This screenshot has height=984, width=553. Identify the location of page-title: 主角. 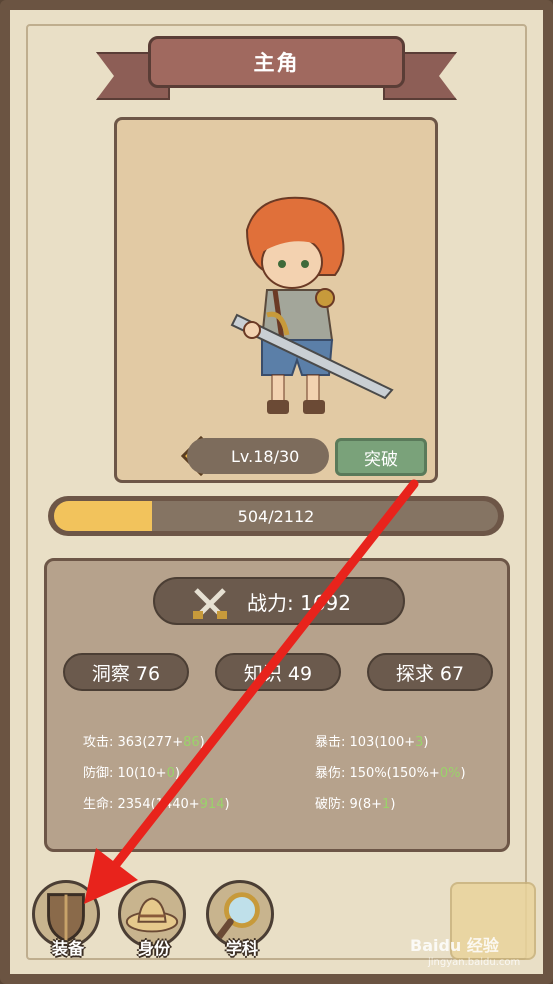
(276, 62).